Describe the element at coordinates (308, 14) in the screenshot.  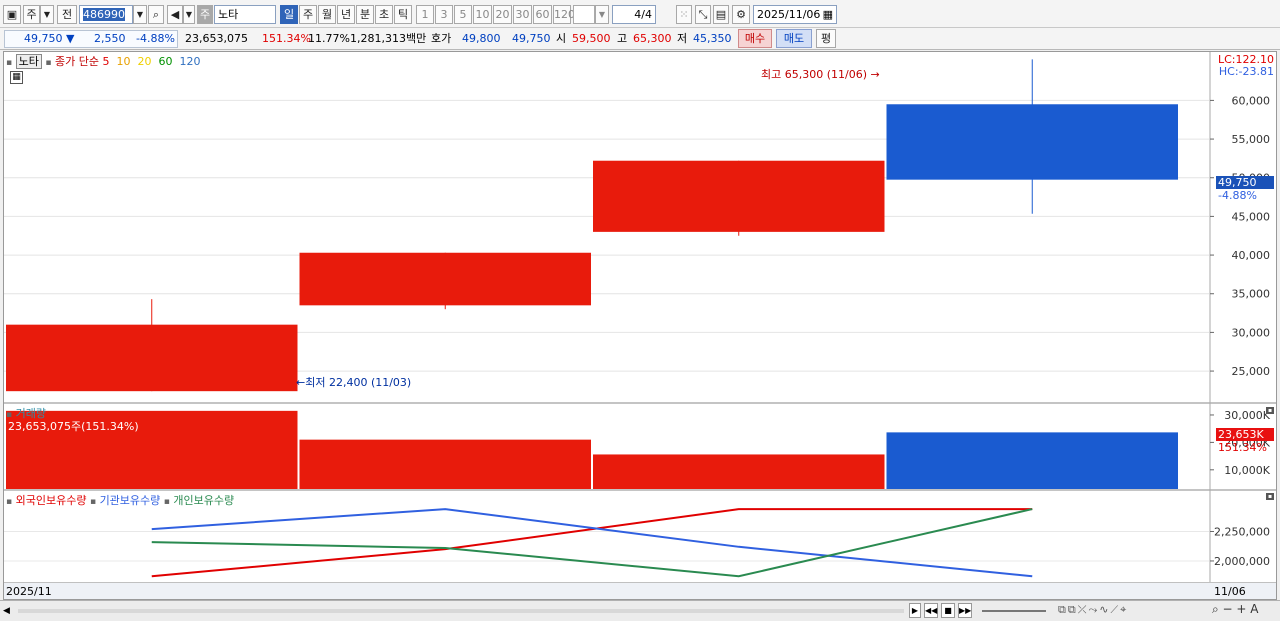
I see `tab-week: 주` at that location.